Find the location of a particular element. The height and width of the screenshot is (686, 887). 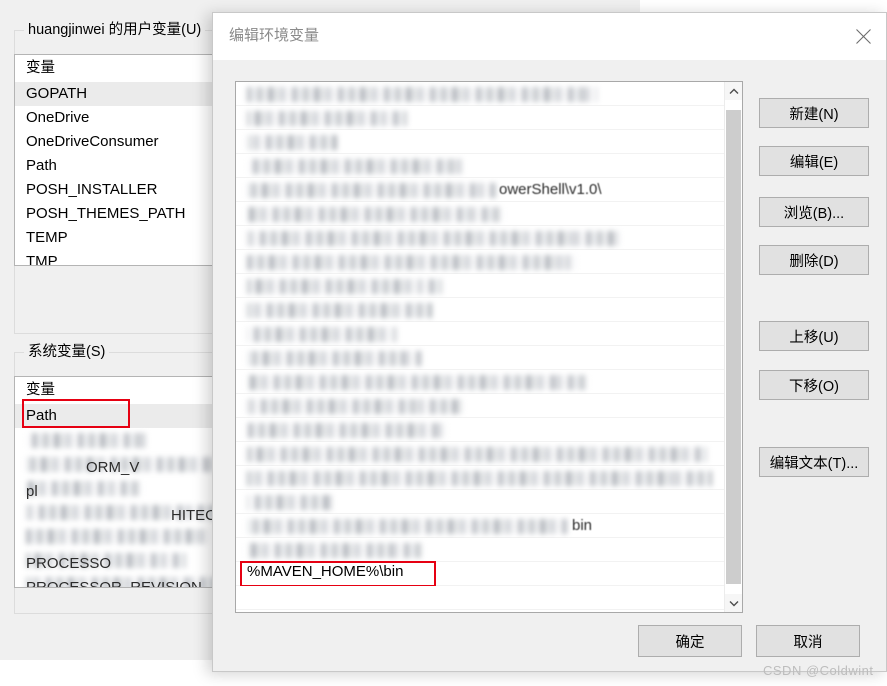

cancel-button: 取消 is located at coordinates (808, 641).